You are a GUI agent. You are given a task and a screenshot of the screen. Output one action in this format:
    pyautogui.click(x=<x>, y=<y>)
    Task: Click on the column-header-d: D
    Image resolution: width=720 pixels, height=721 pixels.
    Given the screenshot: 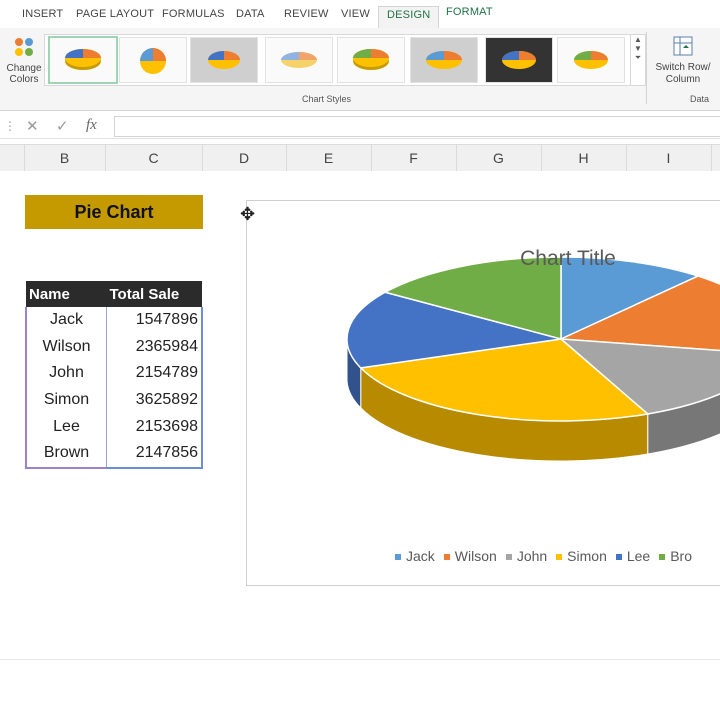 What is the action you would take?
    pyautogui.click(x=244, y=158)
    